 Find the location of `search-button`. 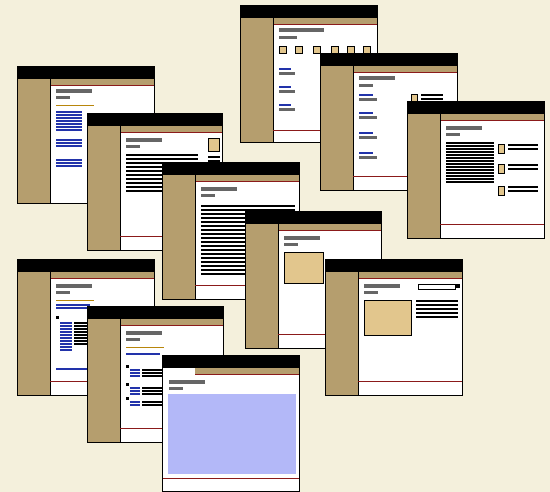

search-button is located at coordinates (458, 286).